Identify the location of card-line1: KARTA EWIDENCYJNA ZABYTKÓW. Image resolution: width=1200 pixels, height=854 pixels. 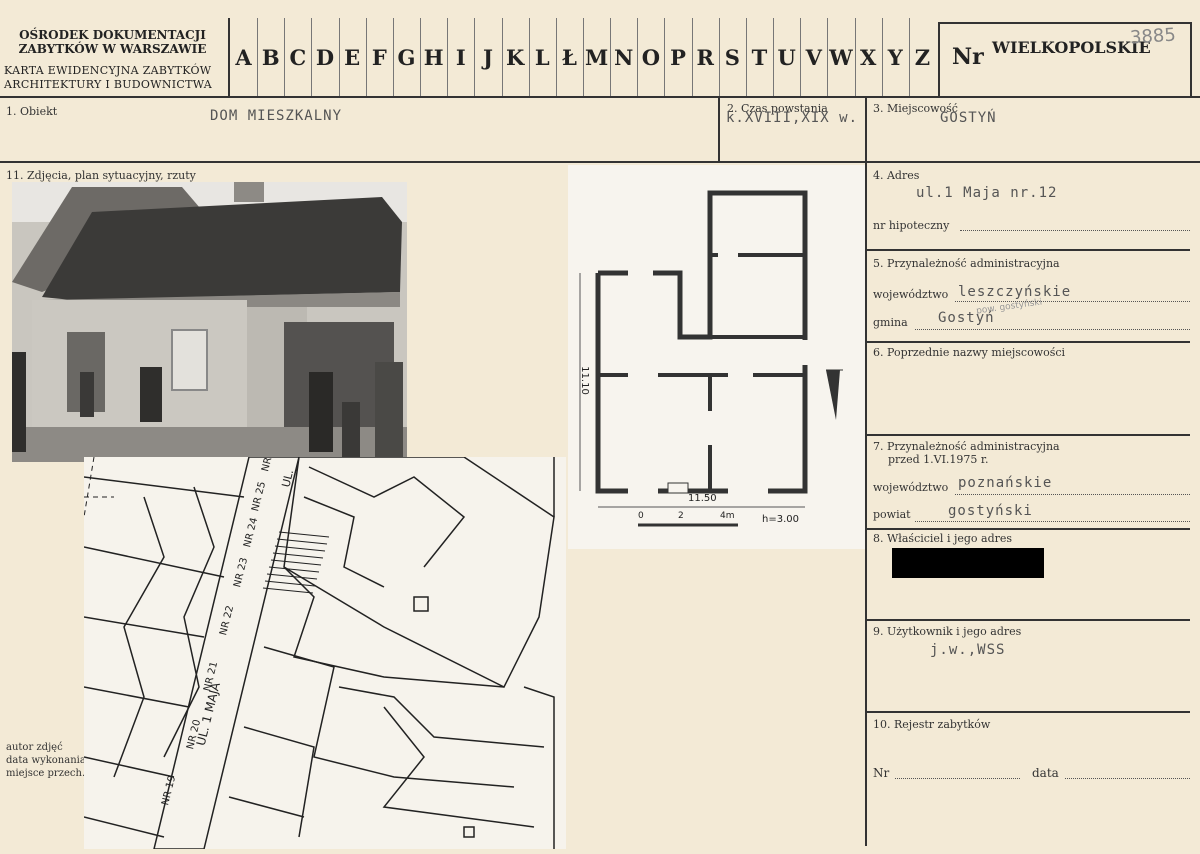
(108, 70).